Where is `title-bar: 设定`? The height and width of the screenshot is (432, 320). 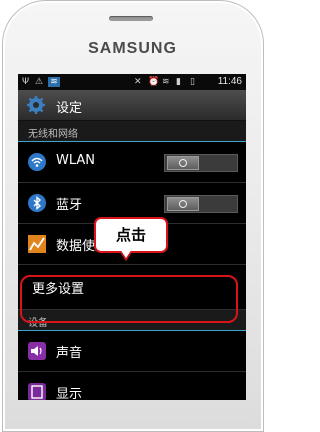 title-bar: 设定 is located at coordinates (132, 105).